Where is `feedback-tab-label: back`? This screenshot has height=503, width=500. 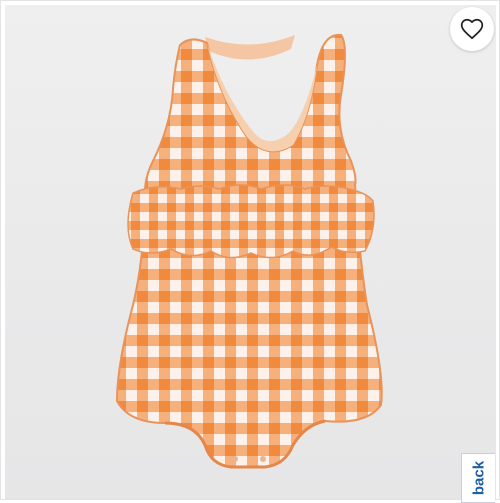 feedback-tab-label: back is located at coordinates (478, 478).